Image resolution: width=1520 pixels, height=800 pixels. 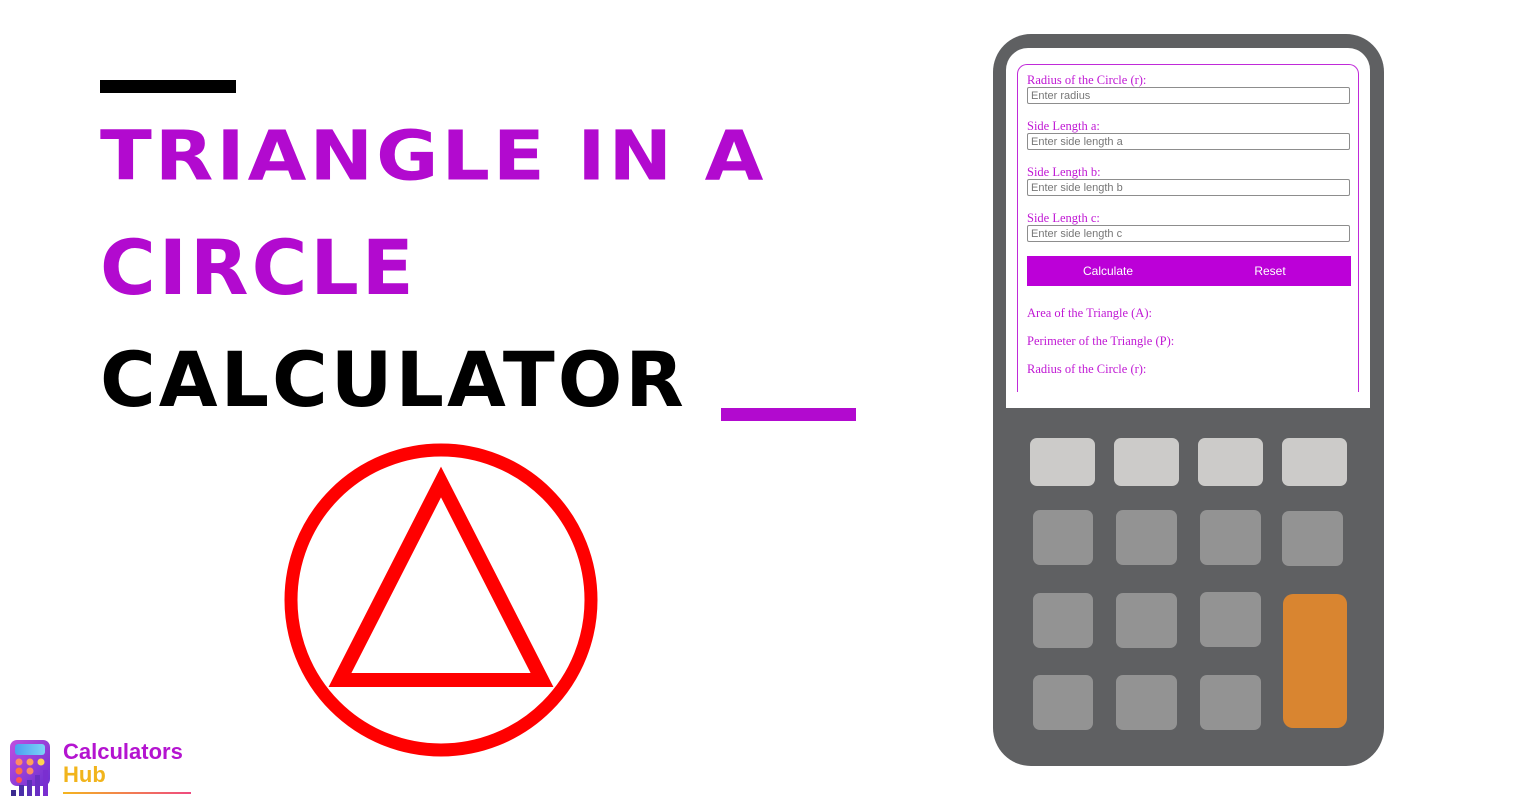 What do you see at coordinates (1063, 126) in the screenshot?
I see `side-a-label: Side Length a:` at bounding box center [1063, 126].